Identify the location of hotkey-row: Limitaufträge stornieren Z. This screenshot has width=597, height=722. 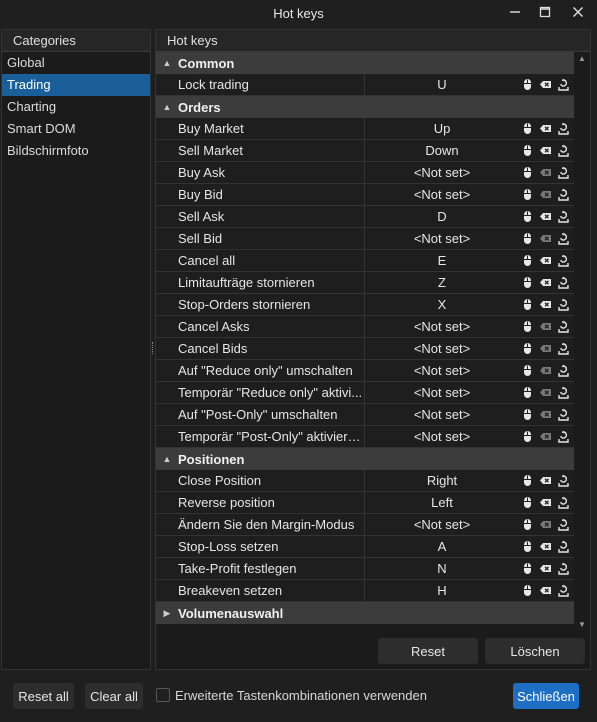
(365, 283).